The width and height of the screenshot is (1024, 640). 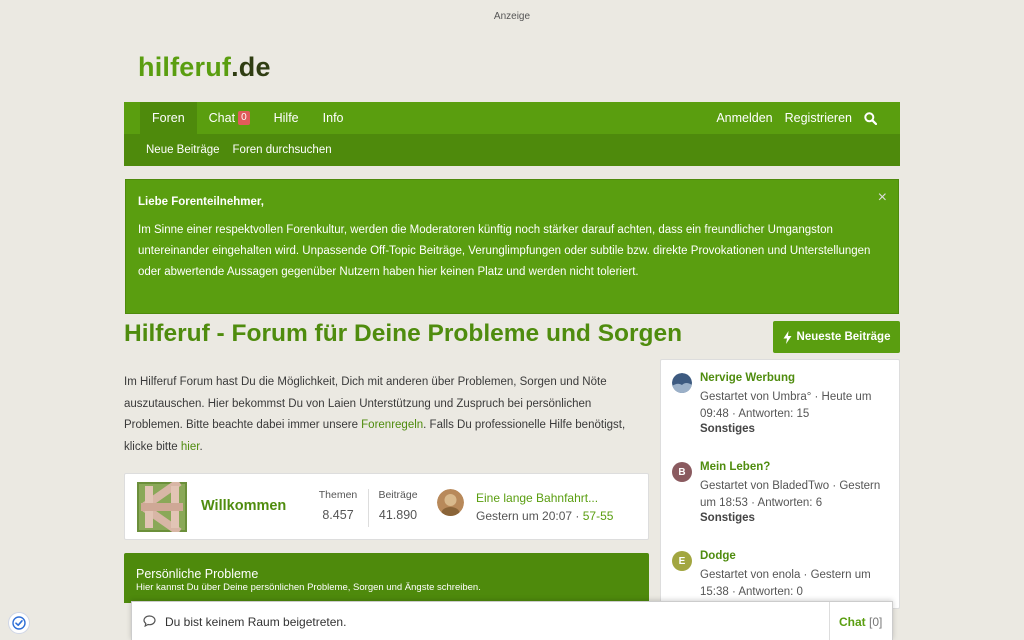 I want to click on avatar: B, so click(x=682, y=472).